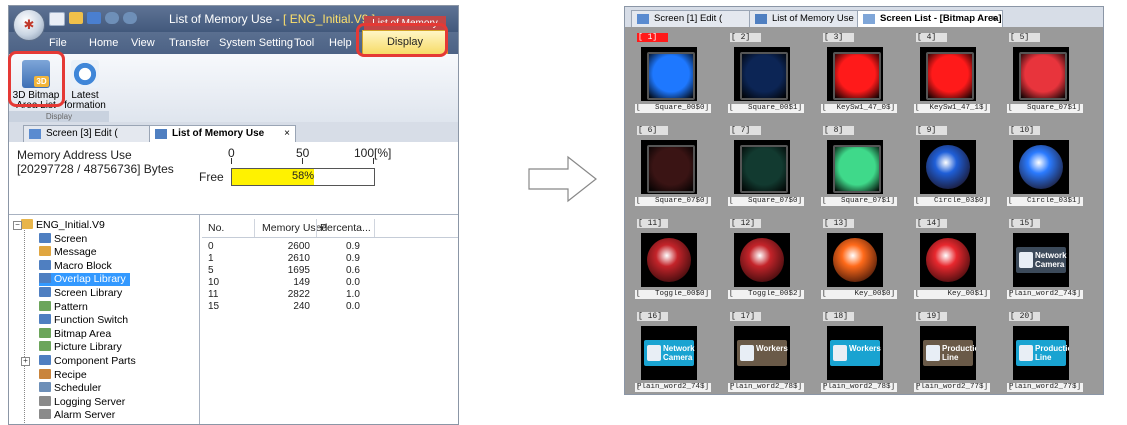 This screenshot has height=425, width=1127. What do you see at coordinates (1051, 260) in the screenshot?
I see `plate-word: Network Camera` at bounding box center [1051, 260].